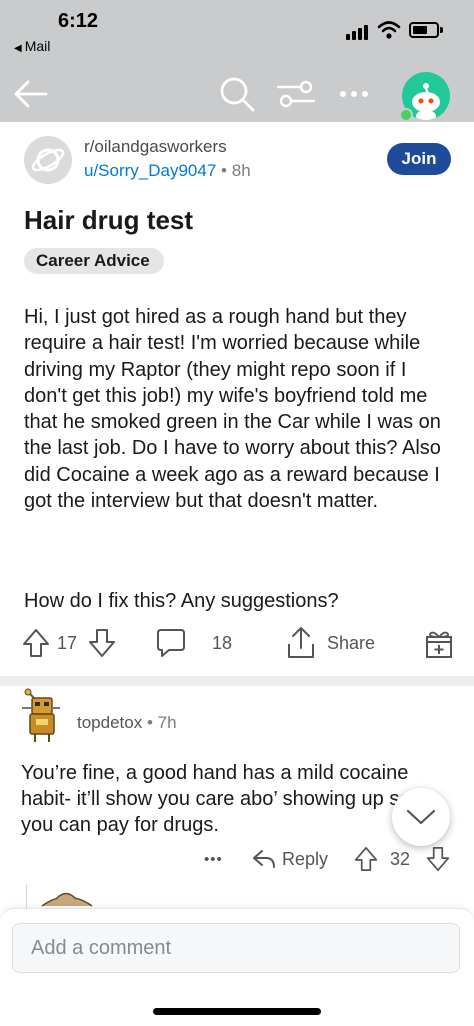  What do you see at coordinates (66, 897) in the screenshot?
I see `next-commenter-avatar` at bounding box center [66, 897].